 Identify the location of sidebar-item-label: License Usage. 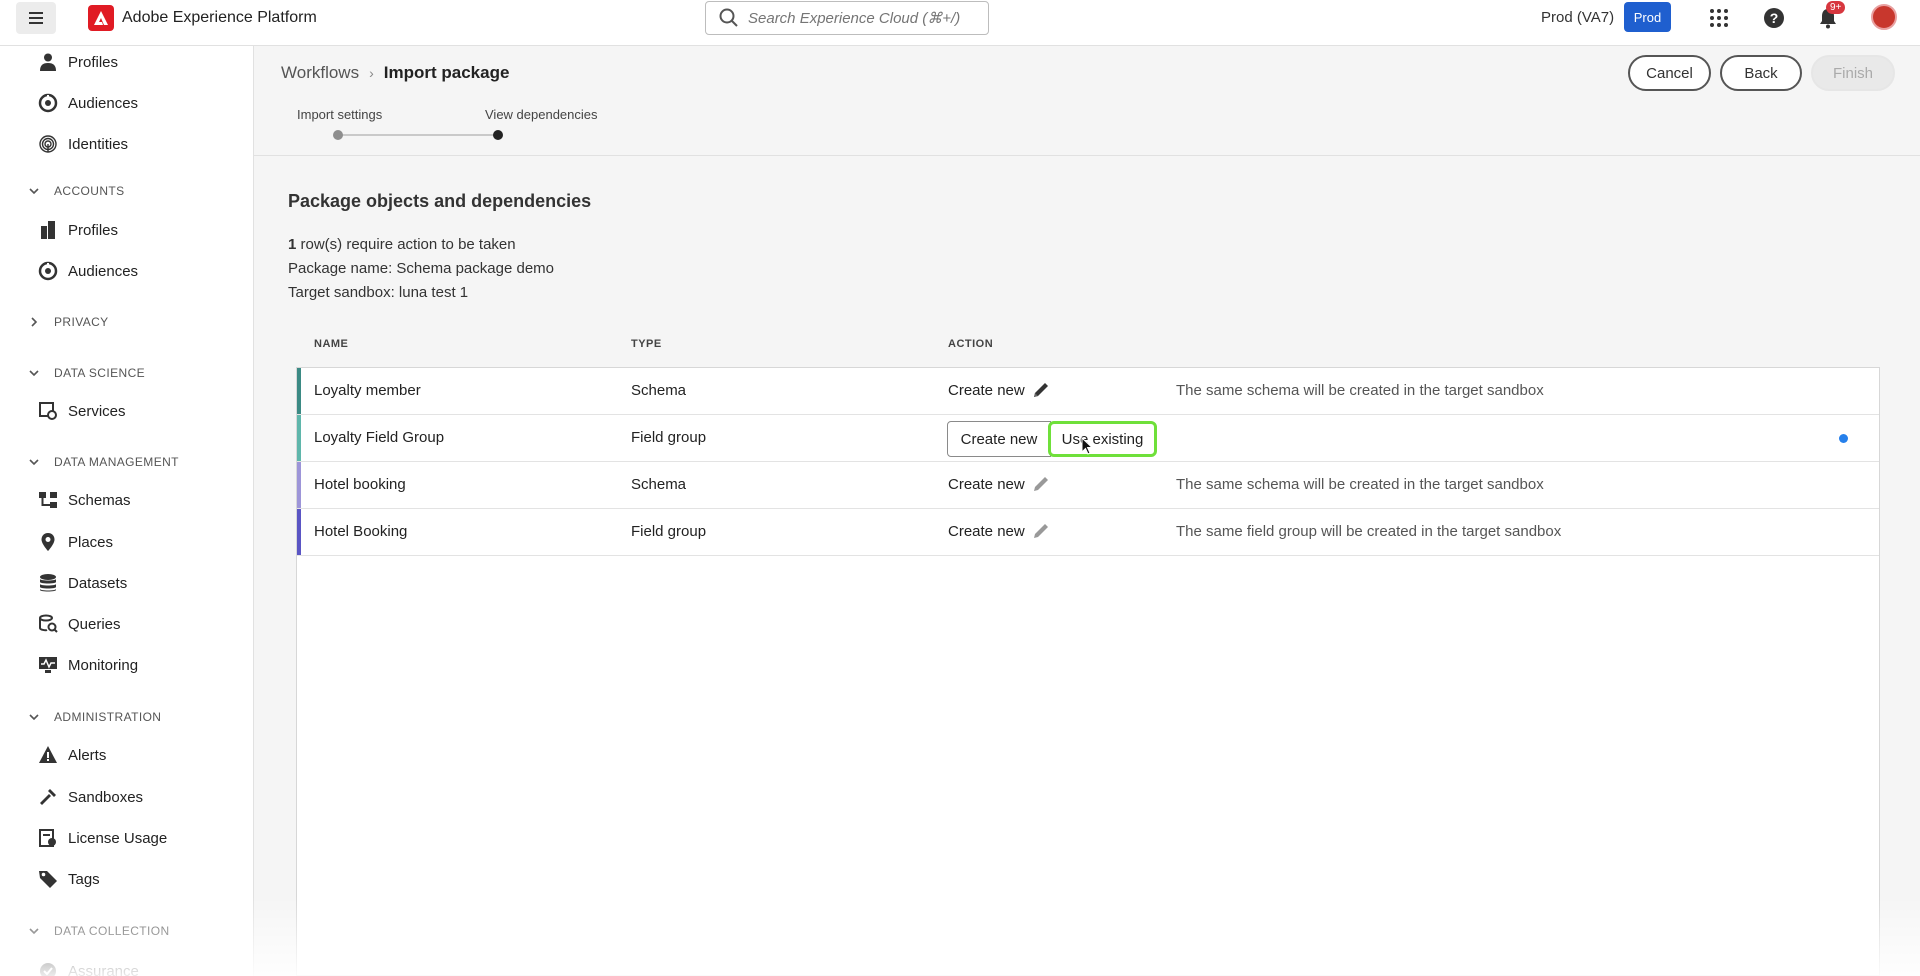
(118, 838).